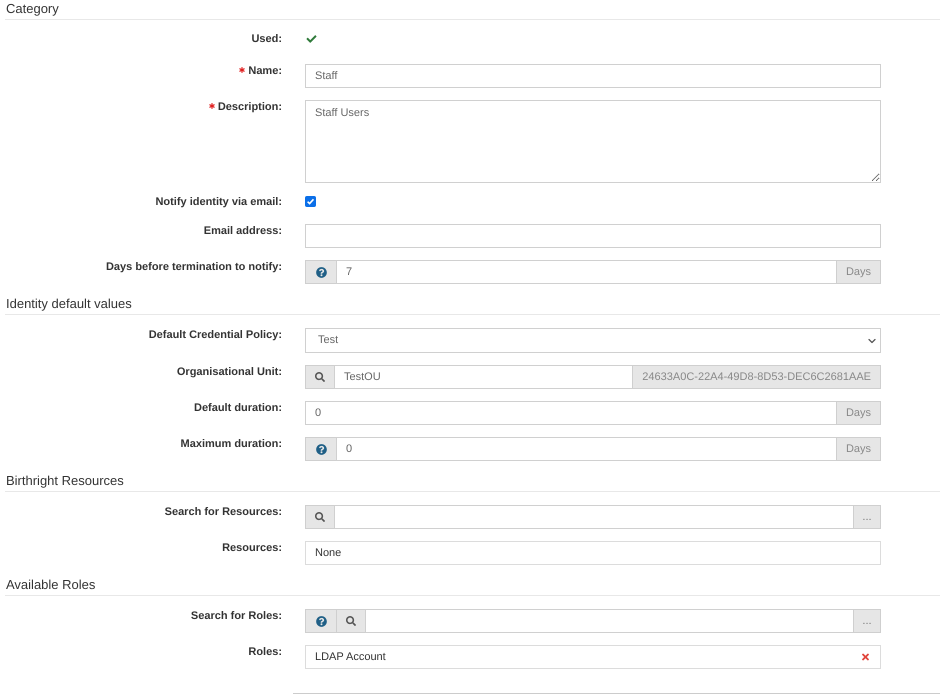 The width and height of the screenshot is (940, 696). I want to click on field-label: Search for Resources:, so click(223, 512).